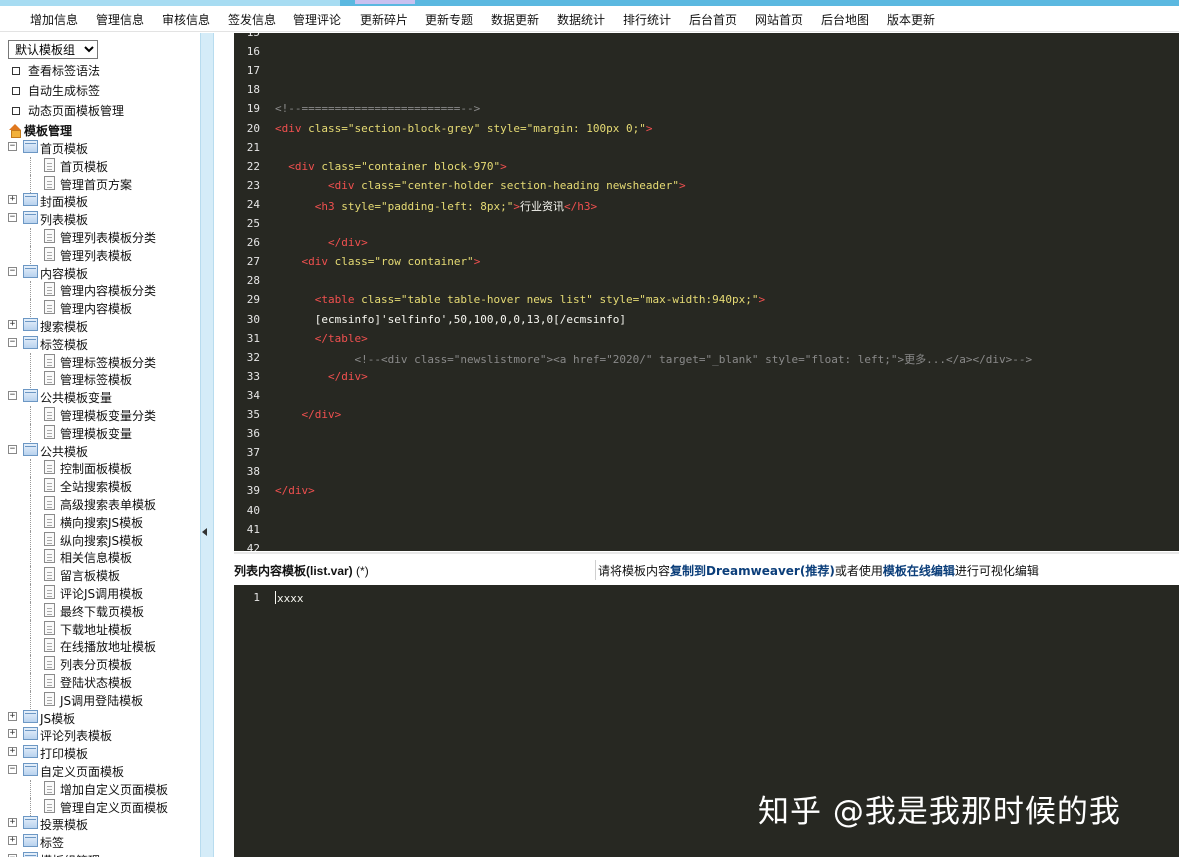  Describe the element at coordinates (581, 19) in the screenshot. I see `nav-item-8: 数据统计` at that location.